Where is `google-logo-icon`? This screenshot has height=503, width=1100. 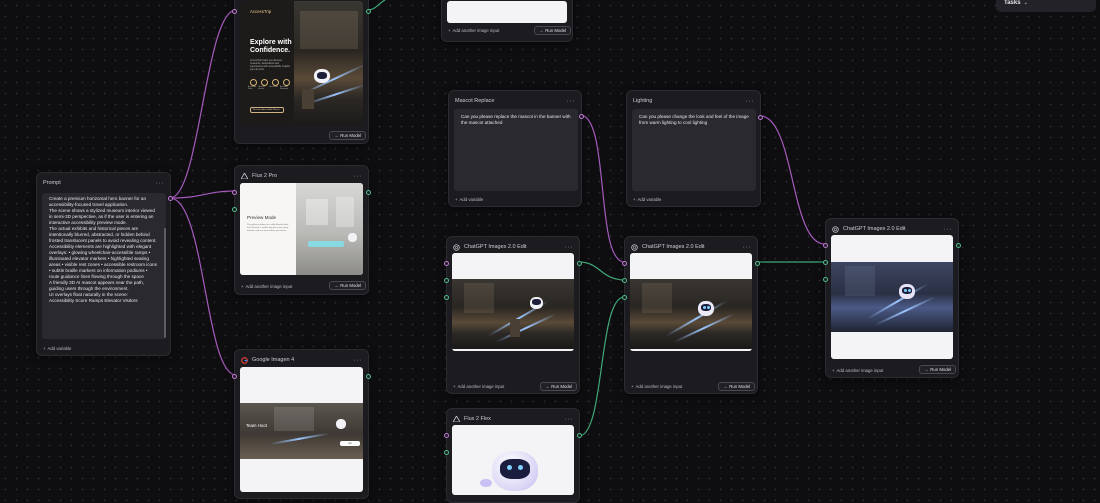 google-logo-icon is located at coordinates (244, 360).